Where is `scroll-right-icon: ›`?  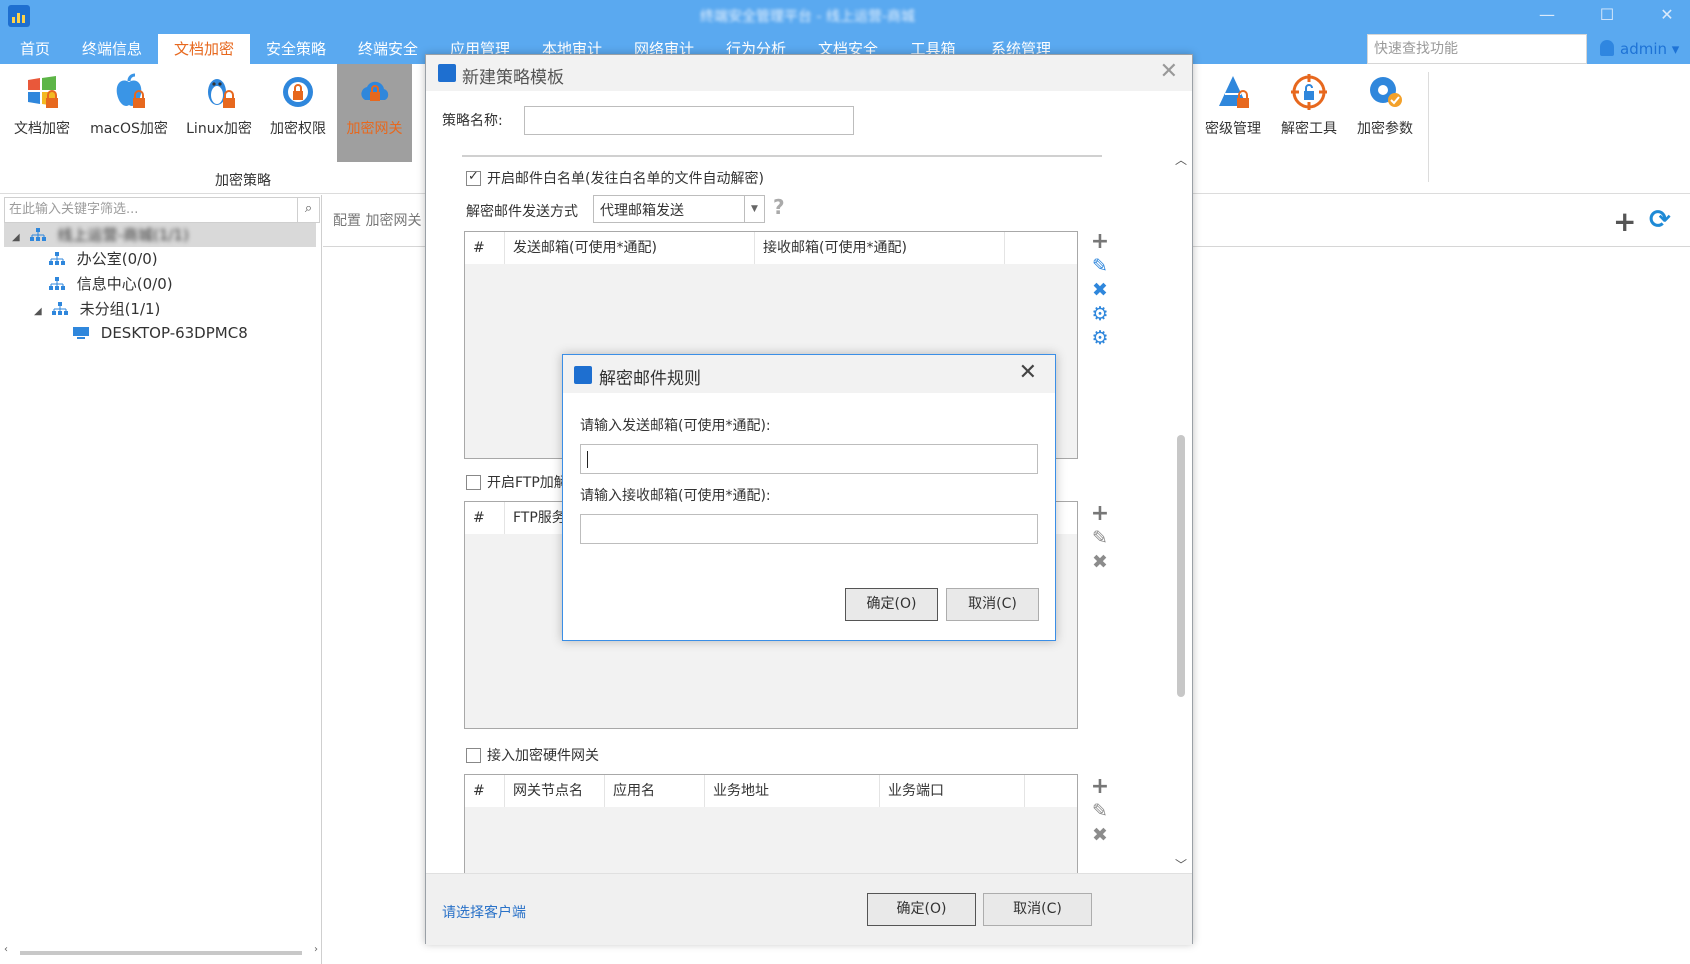
scroll-right-icon: › is located at coordinates (316, 949).